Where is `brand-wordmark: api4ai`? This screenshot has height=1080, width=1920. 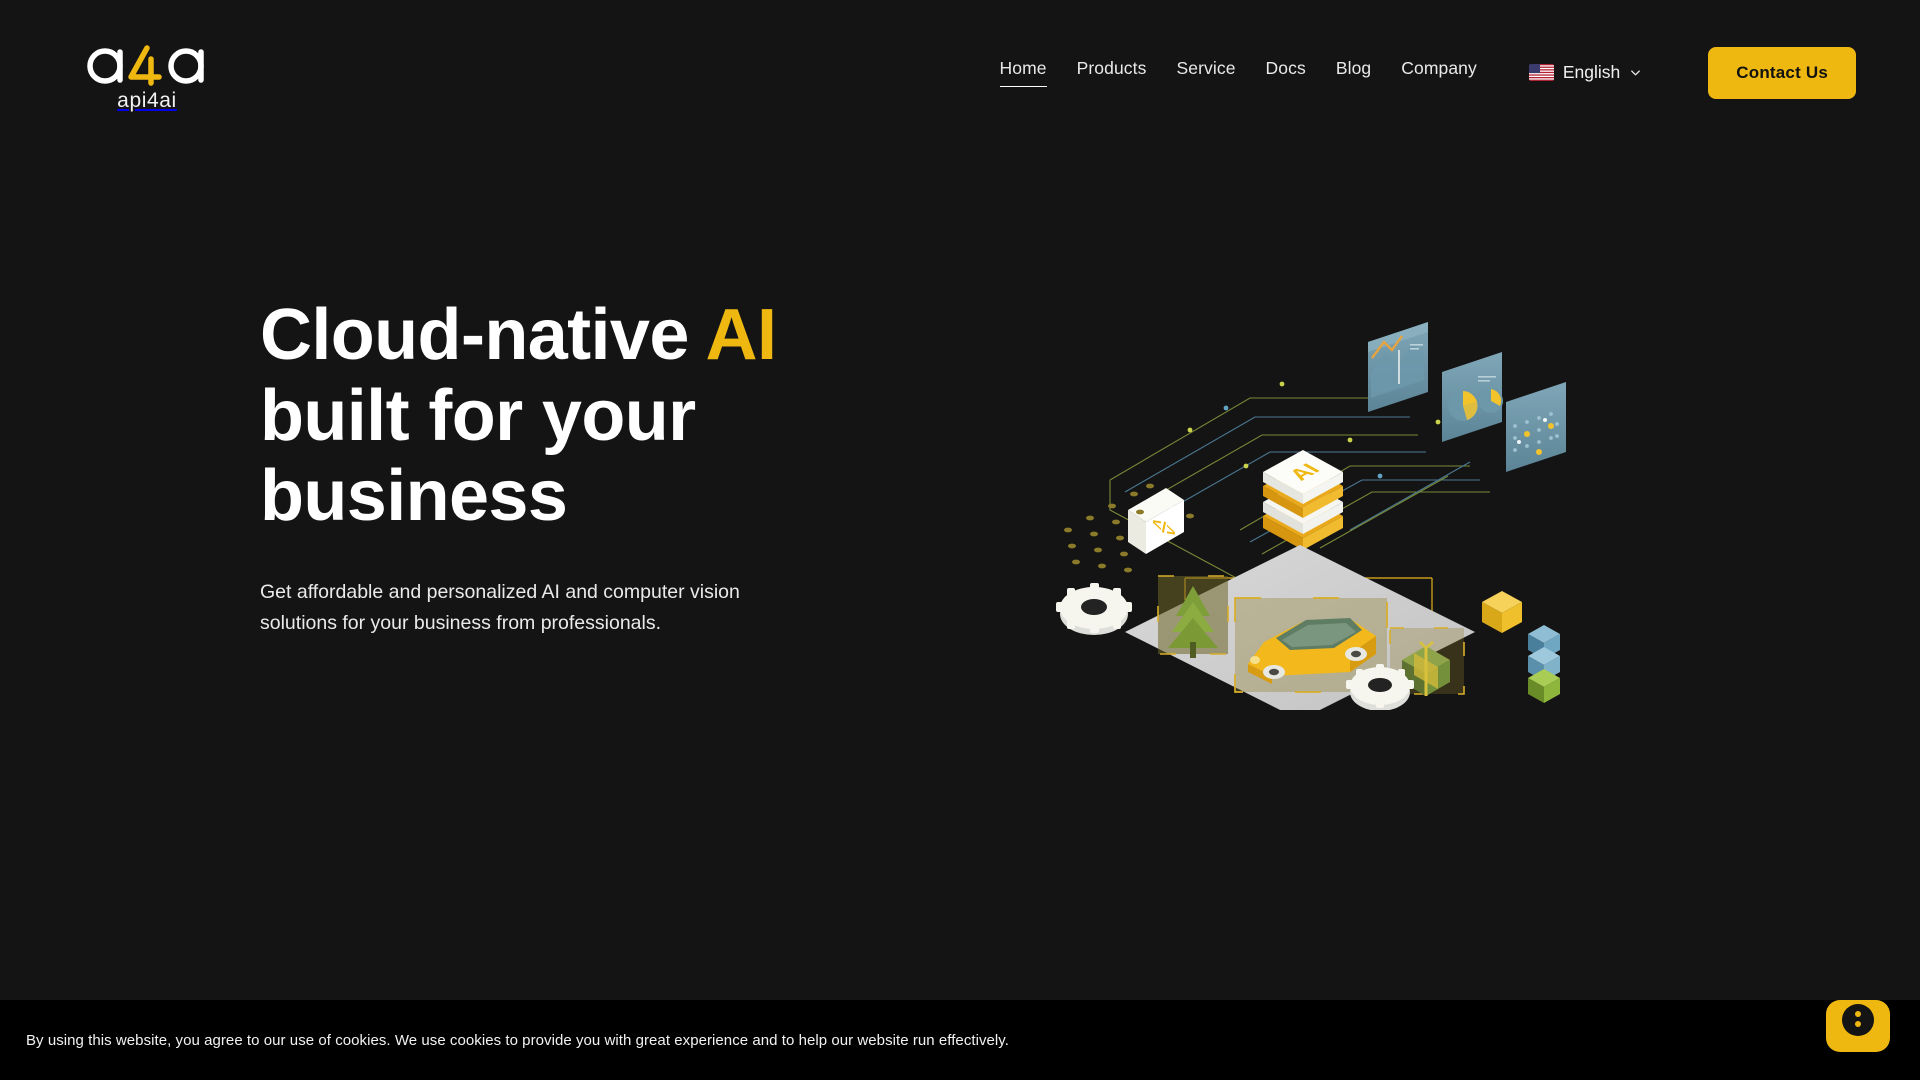
brand-wordmark: api4ai is located at coordinates (147, 100).